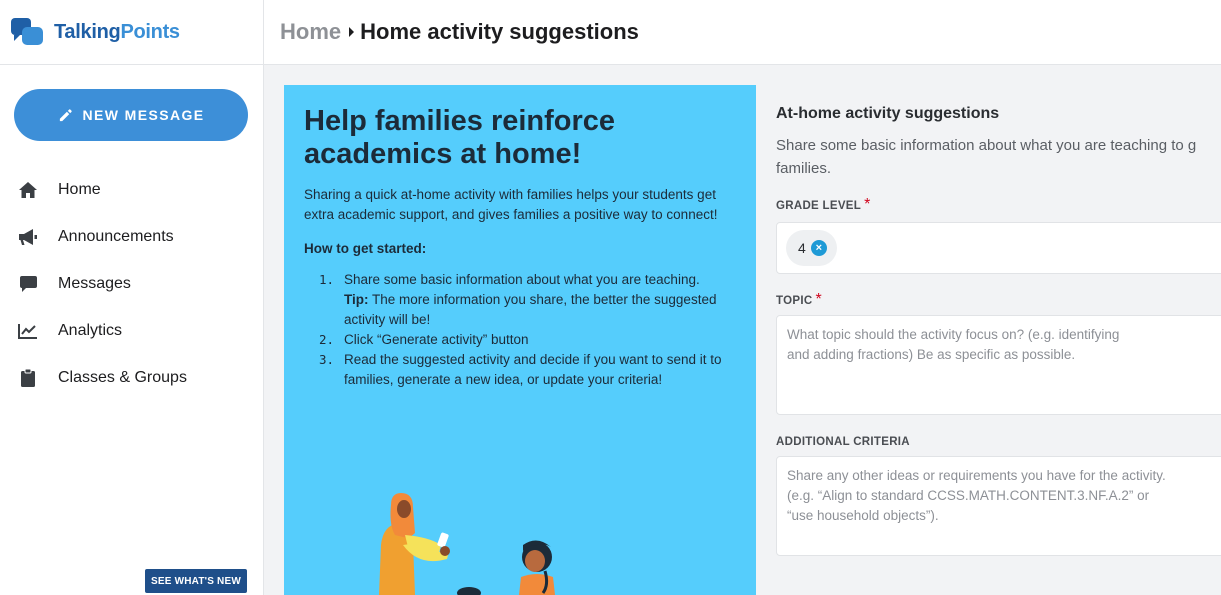  What do you see at coordinates (196, 581) in the screenshot?
I see `see-whats-new-button: SEE WHAT'S NEW` at bounding box center [196, 581].